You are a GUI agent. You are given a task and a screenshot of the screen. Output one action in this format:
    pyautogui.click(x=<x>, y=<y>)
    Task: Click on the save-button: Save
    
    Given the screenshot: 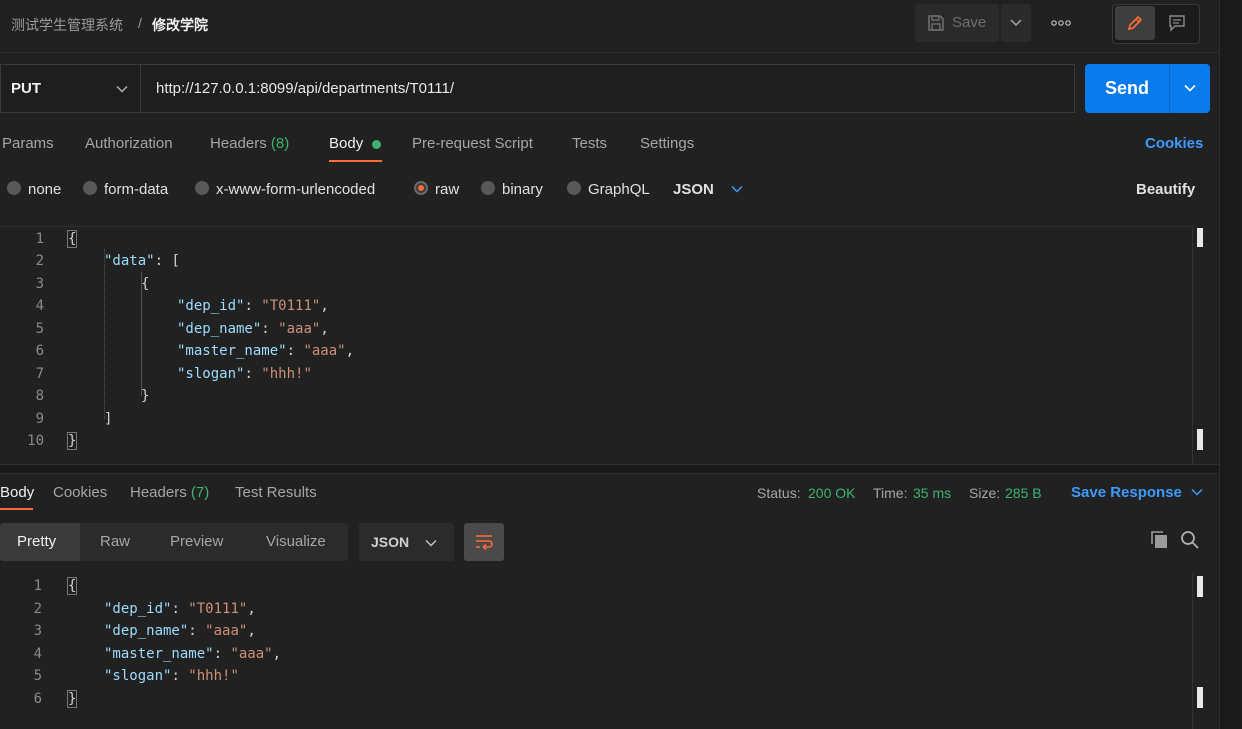 What is the action you would take?
    pyautogui.click(x=957, y=23)
    